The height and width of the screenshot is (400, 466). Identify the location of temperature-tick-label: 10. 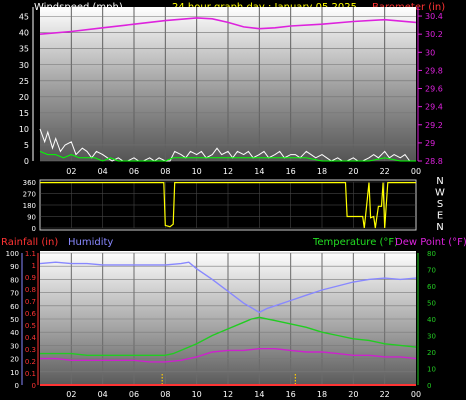
(431, 370).